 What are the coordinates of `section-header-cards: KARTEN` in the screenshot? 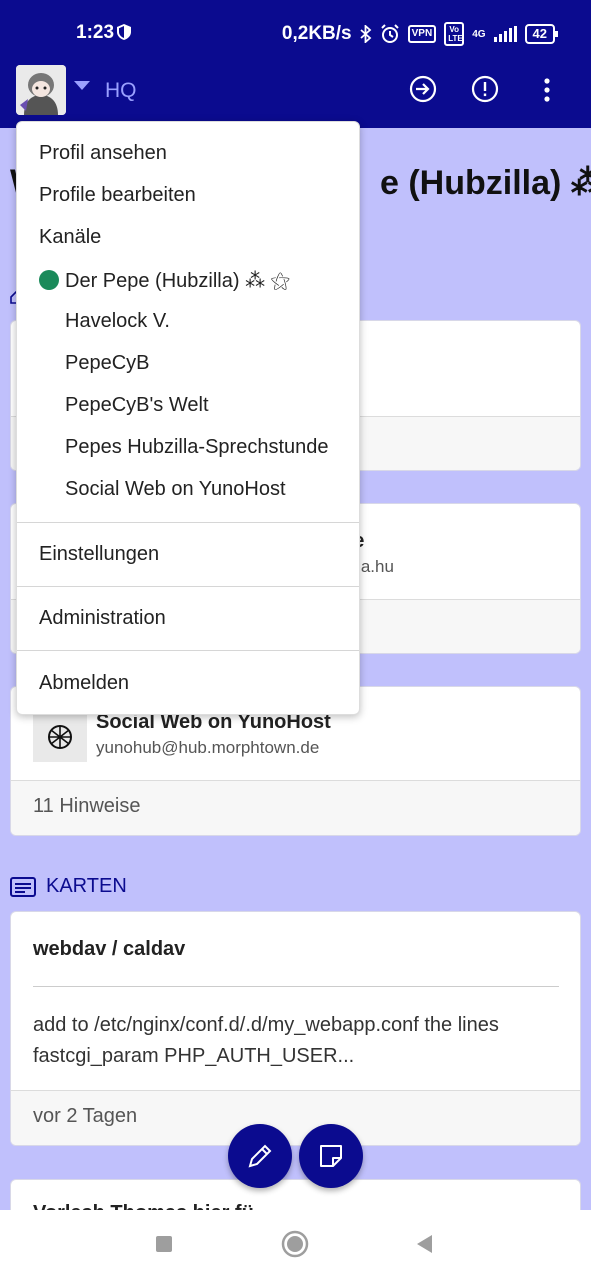 It's located at (68, 886).